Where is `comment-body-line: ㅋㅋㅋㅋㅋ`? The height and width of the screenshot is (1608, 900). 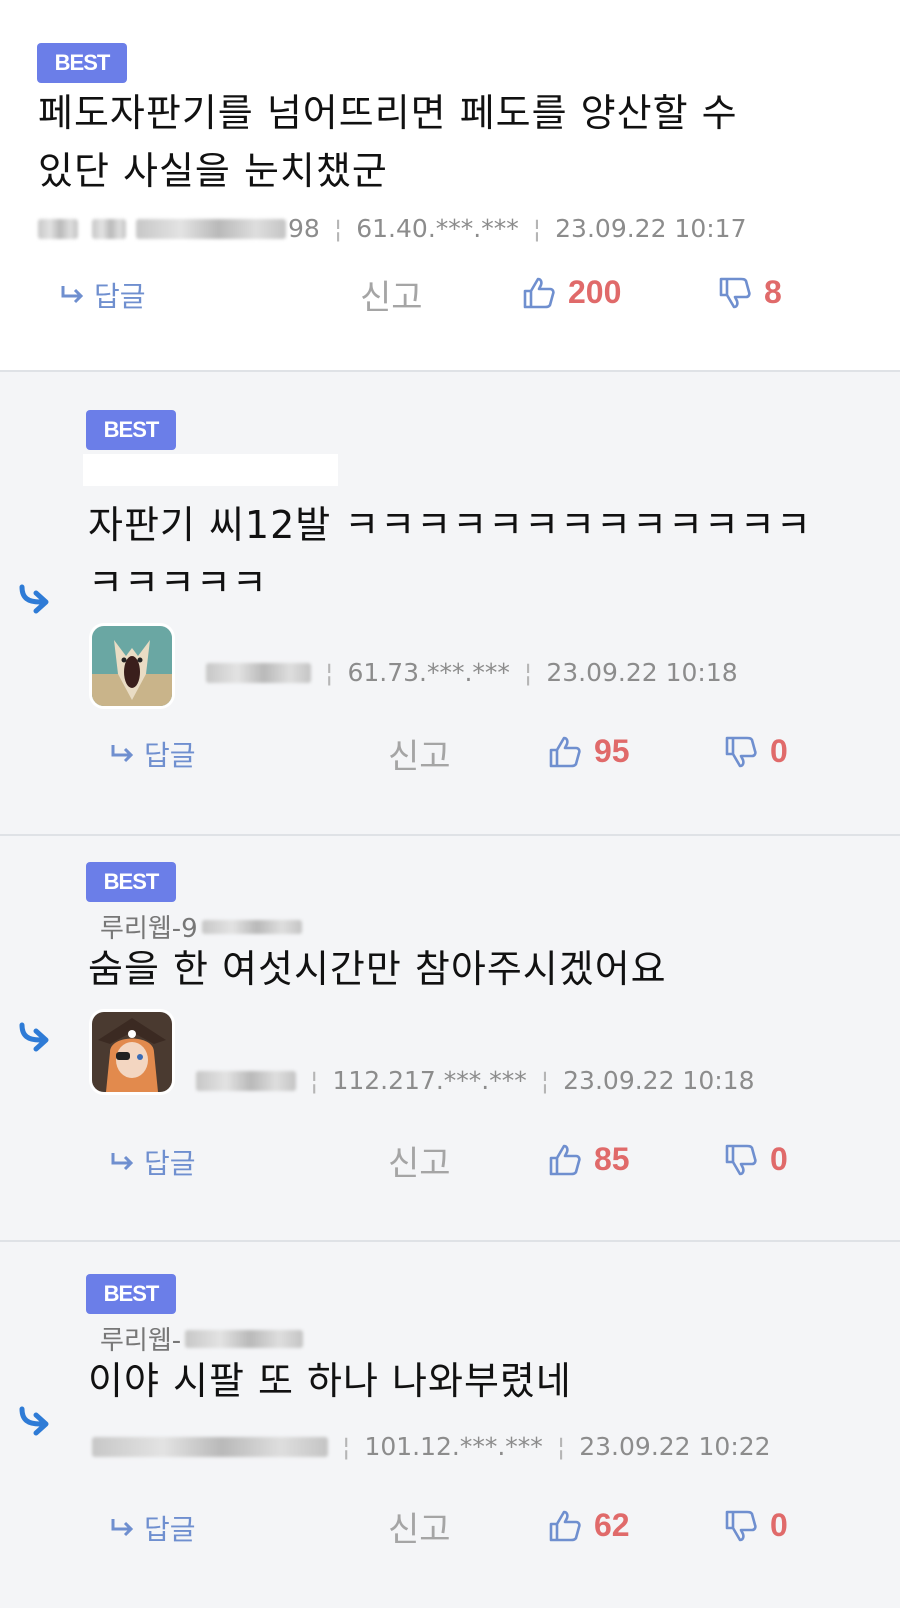
comment-body-line: ㅋㅋㅋㅋㅋ is located at coordinates (178, 583).